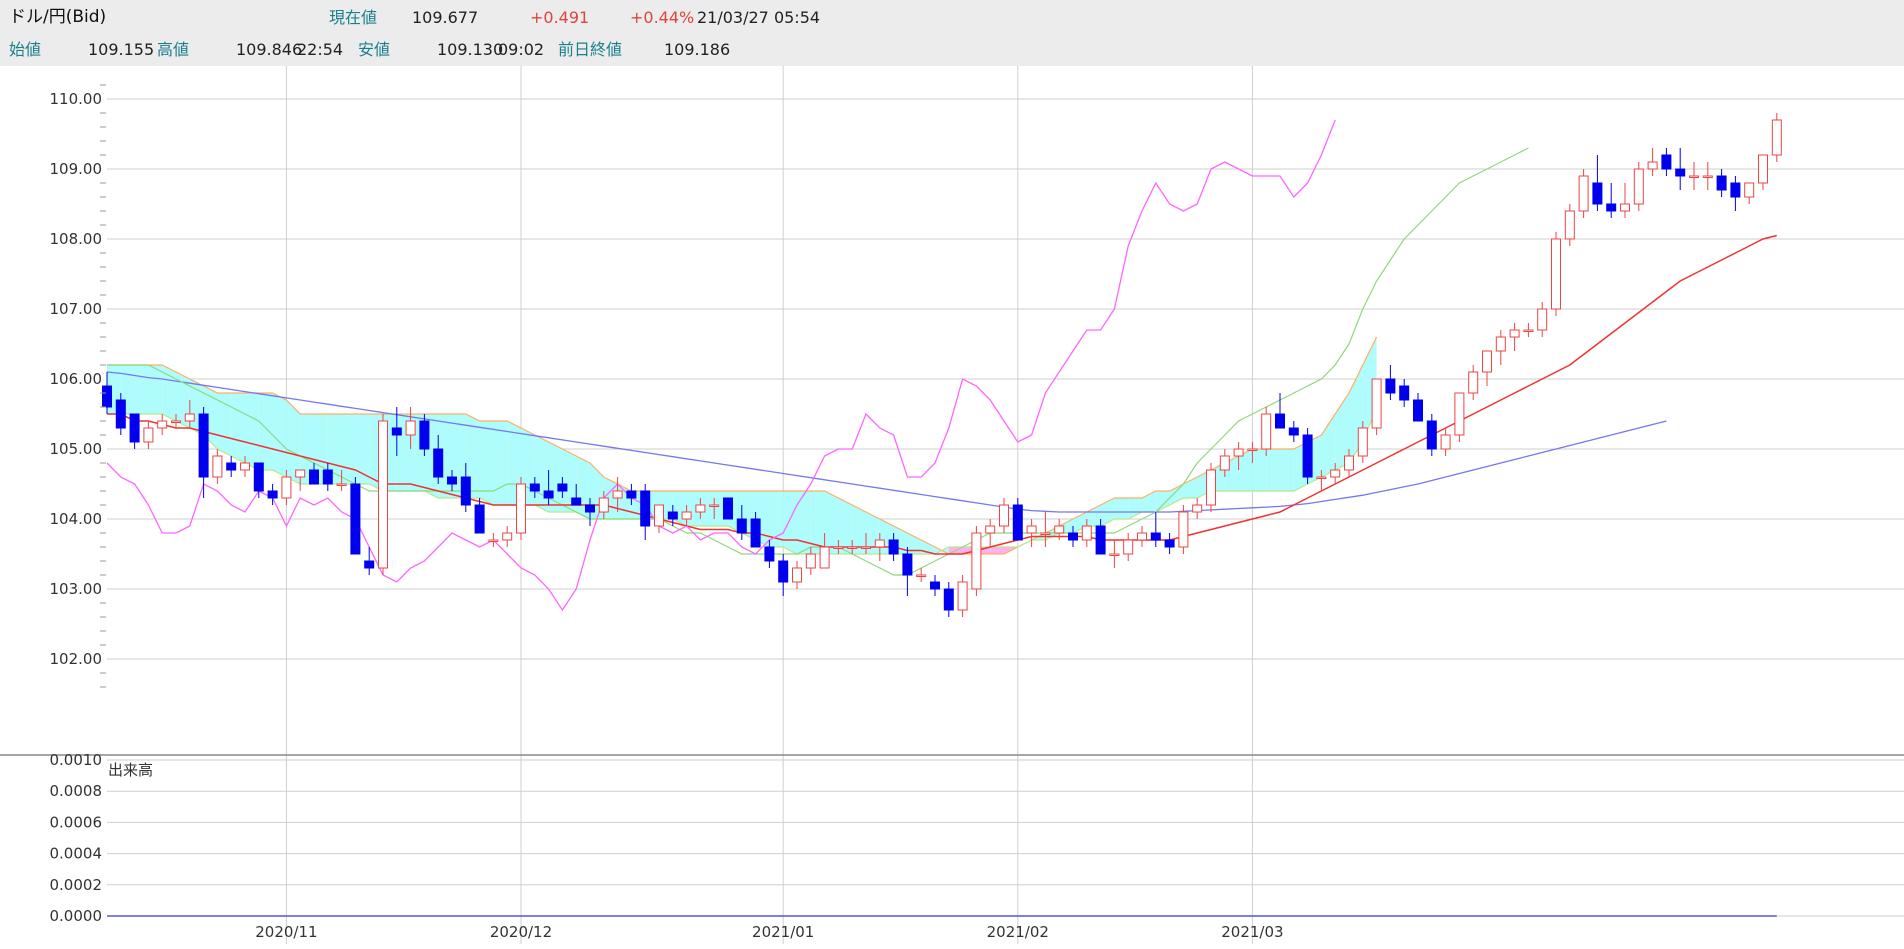 This screenshot has width=1904, height=949. What do you see at coordinates (521, 49) in the screenshot?
I see `low-time: 09:02` at bounding box center [521, 49].